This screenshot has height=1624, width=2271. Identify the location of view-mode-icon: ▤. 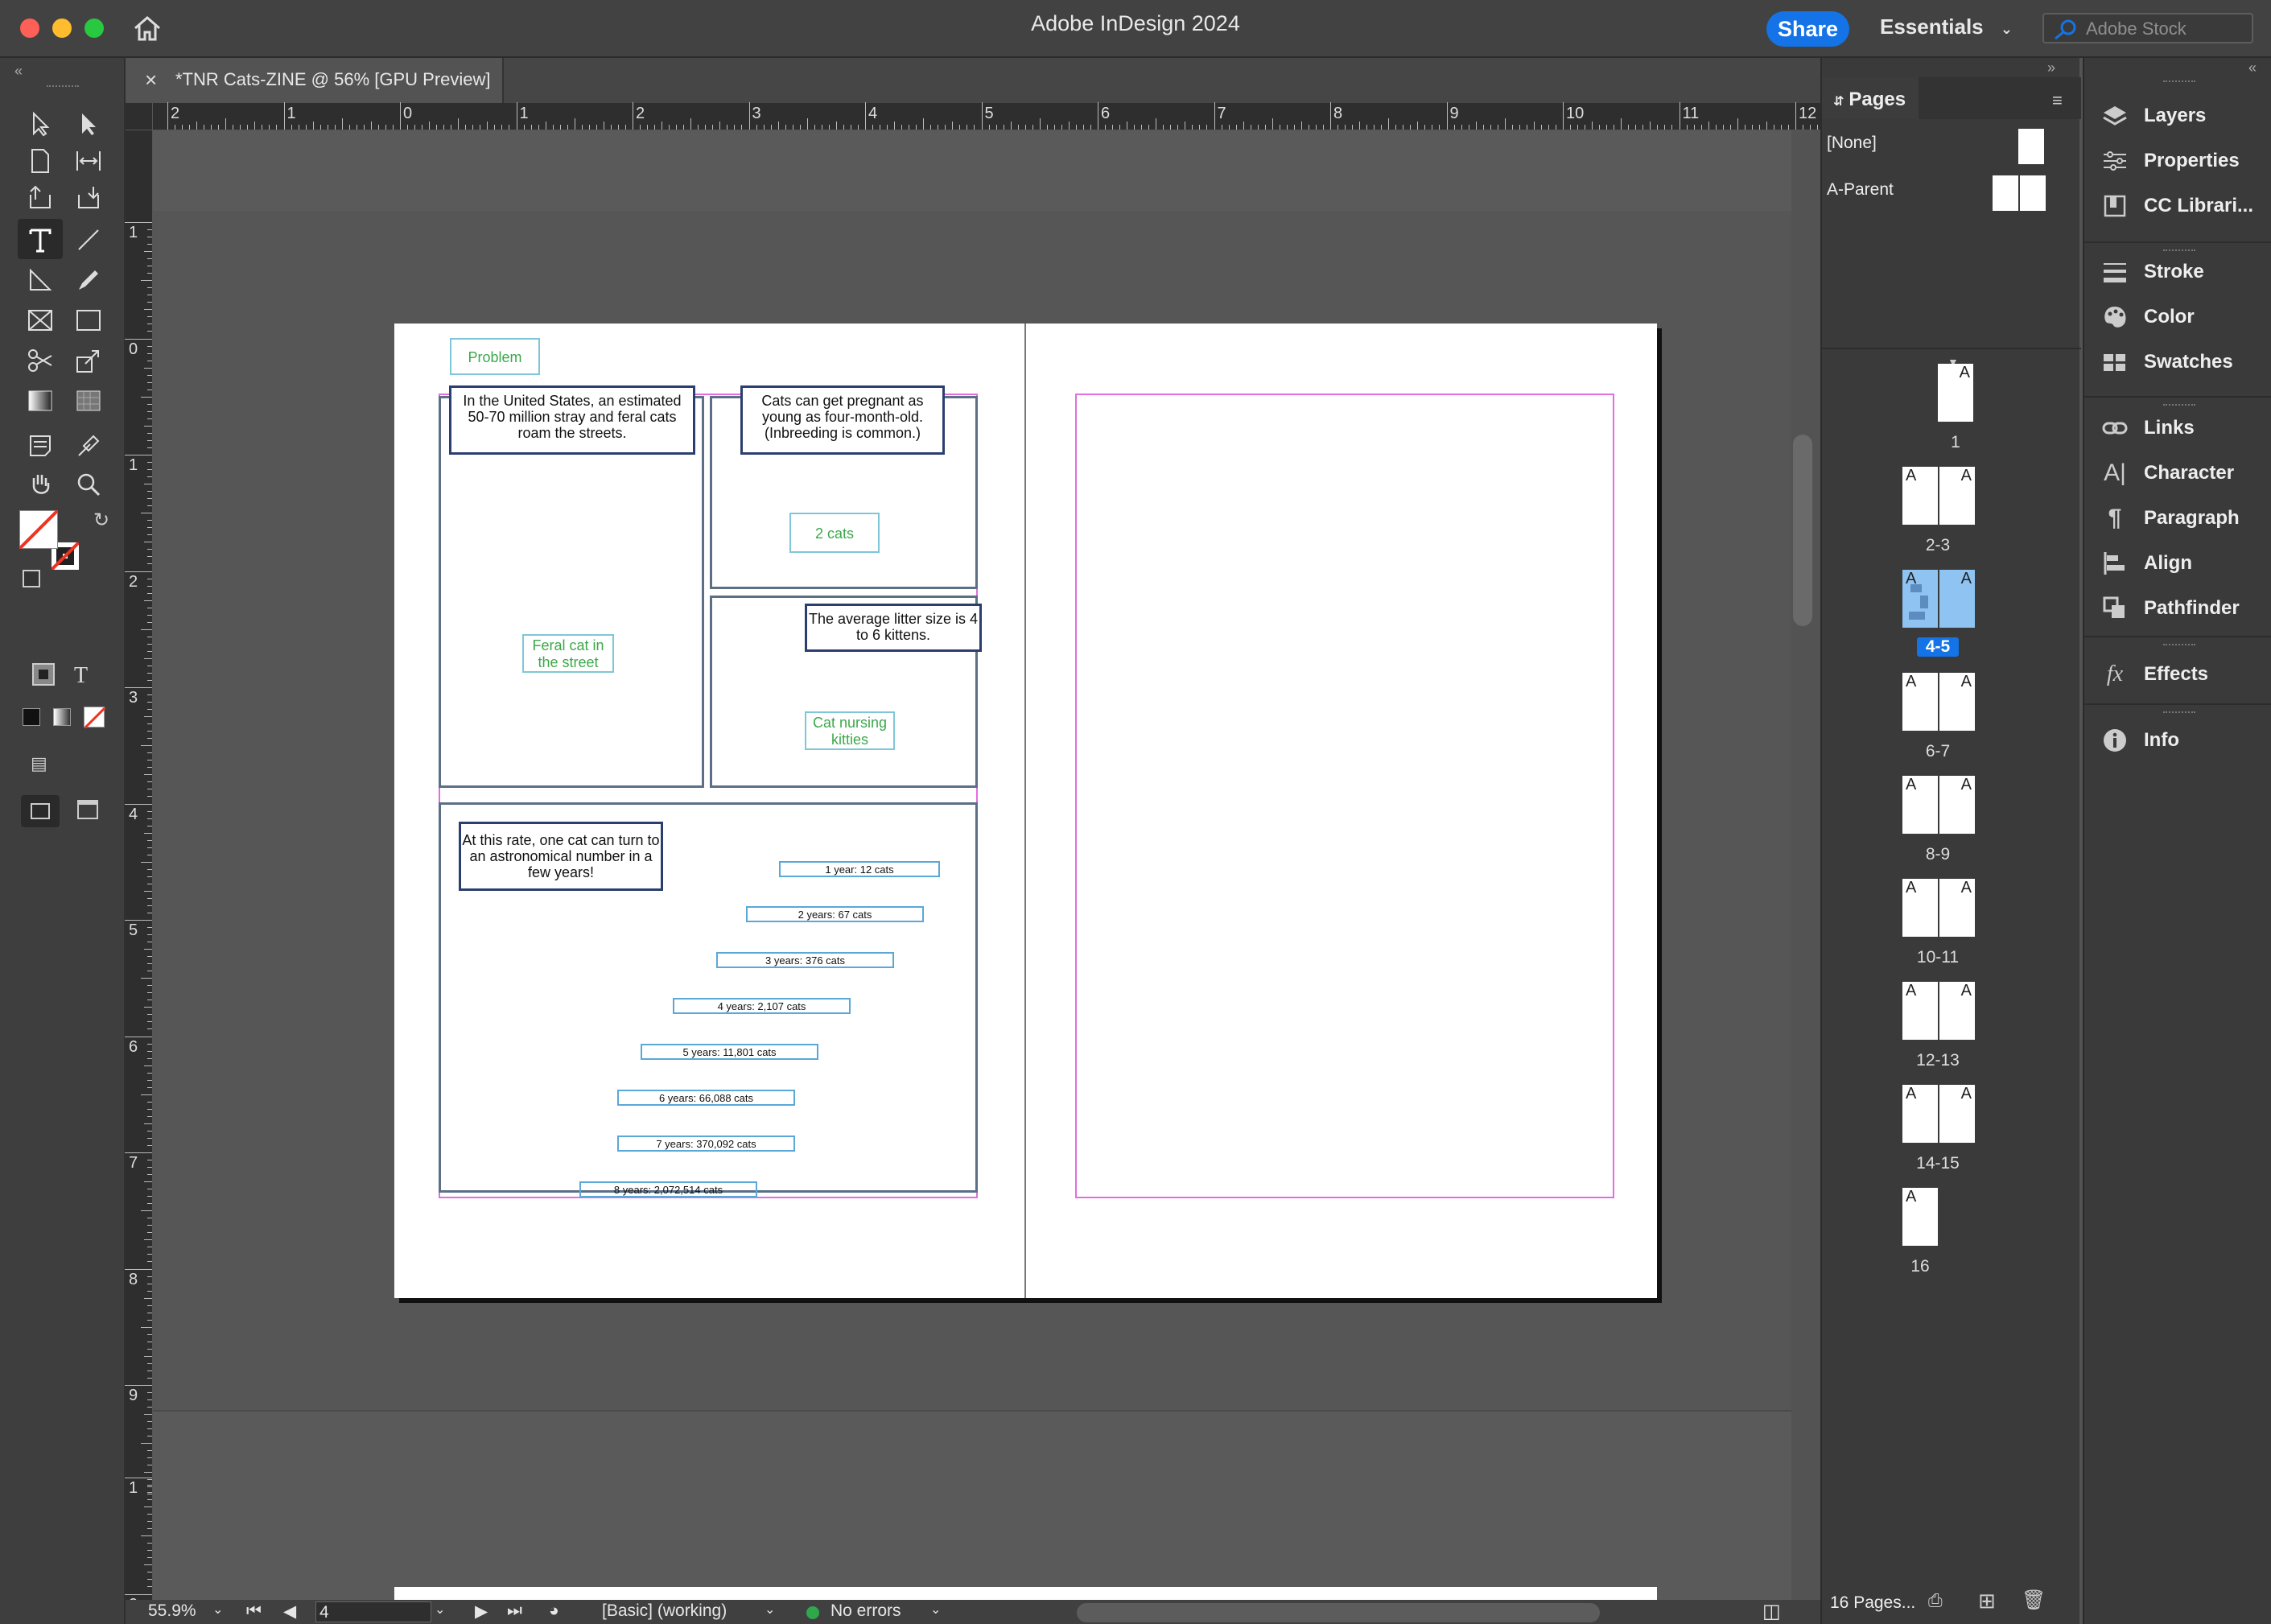
(39, 764).